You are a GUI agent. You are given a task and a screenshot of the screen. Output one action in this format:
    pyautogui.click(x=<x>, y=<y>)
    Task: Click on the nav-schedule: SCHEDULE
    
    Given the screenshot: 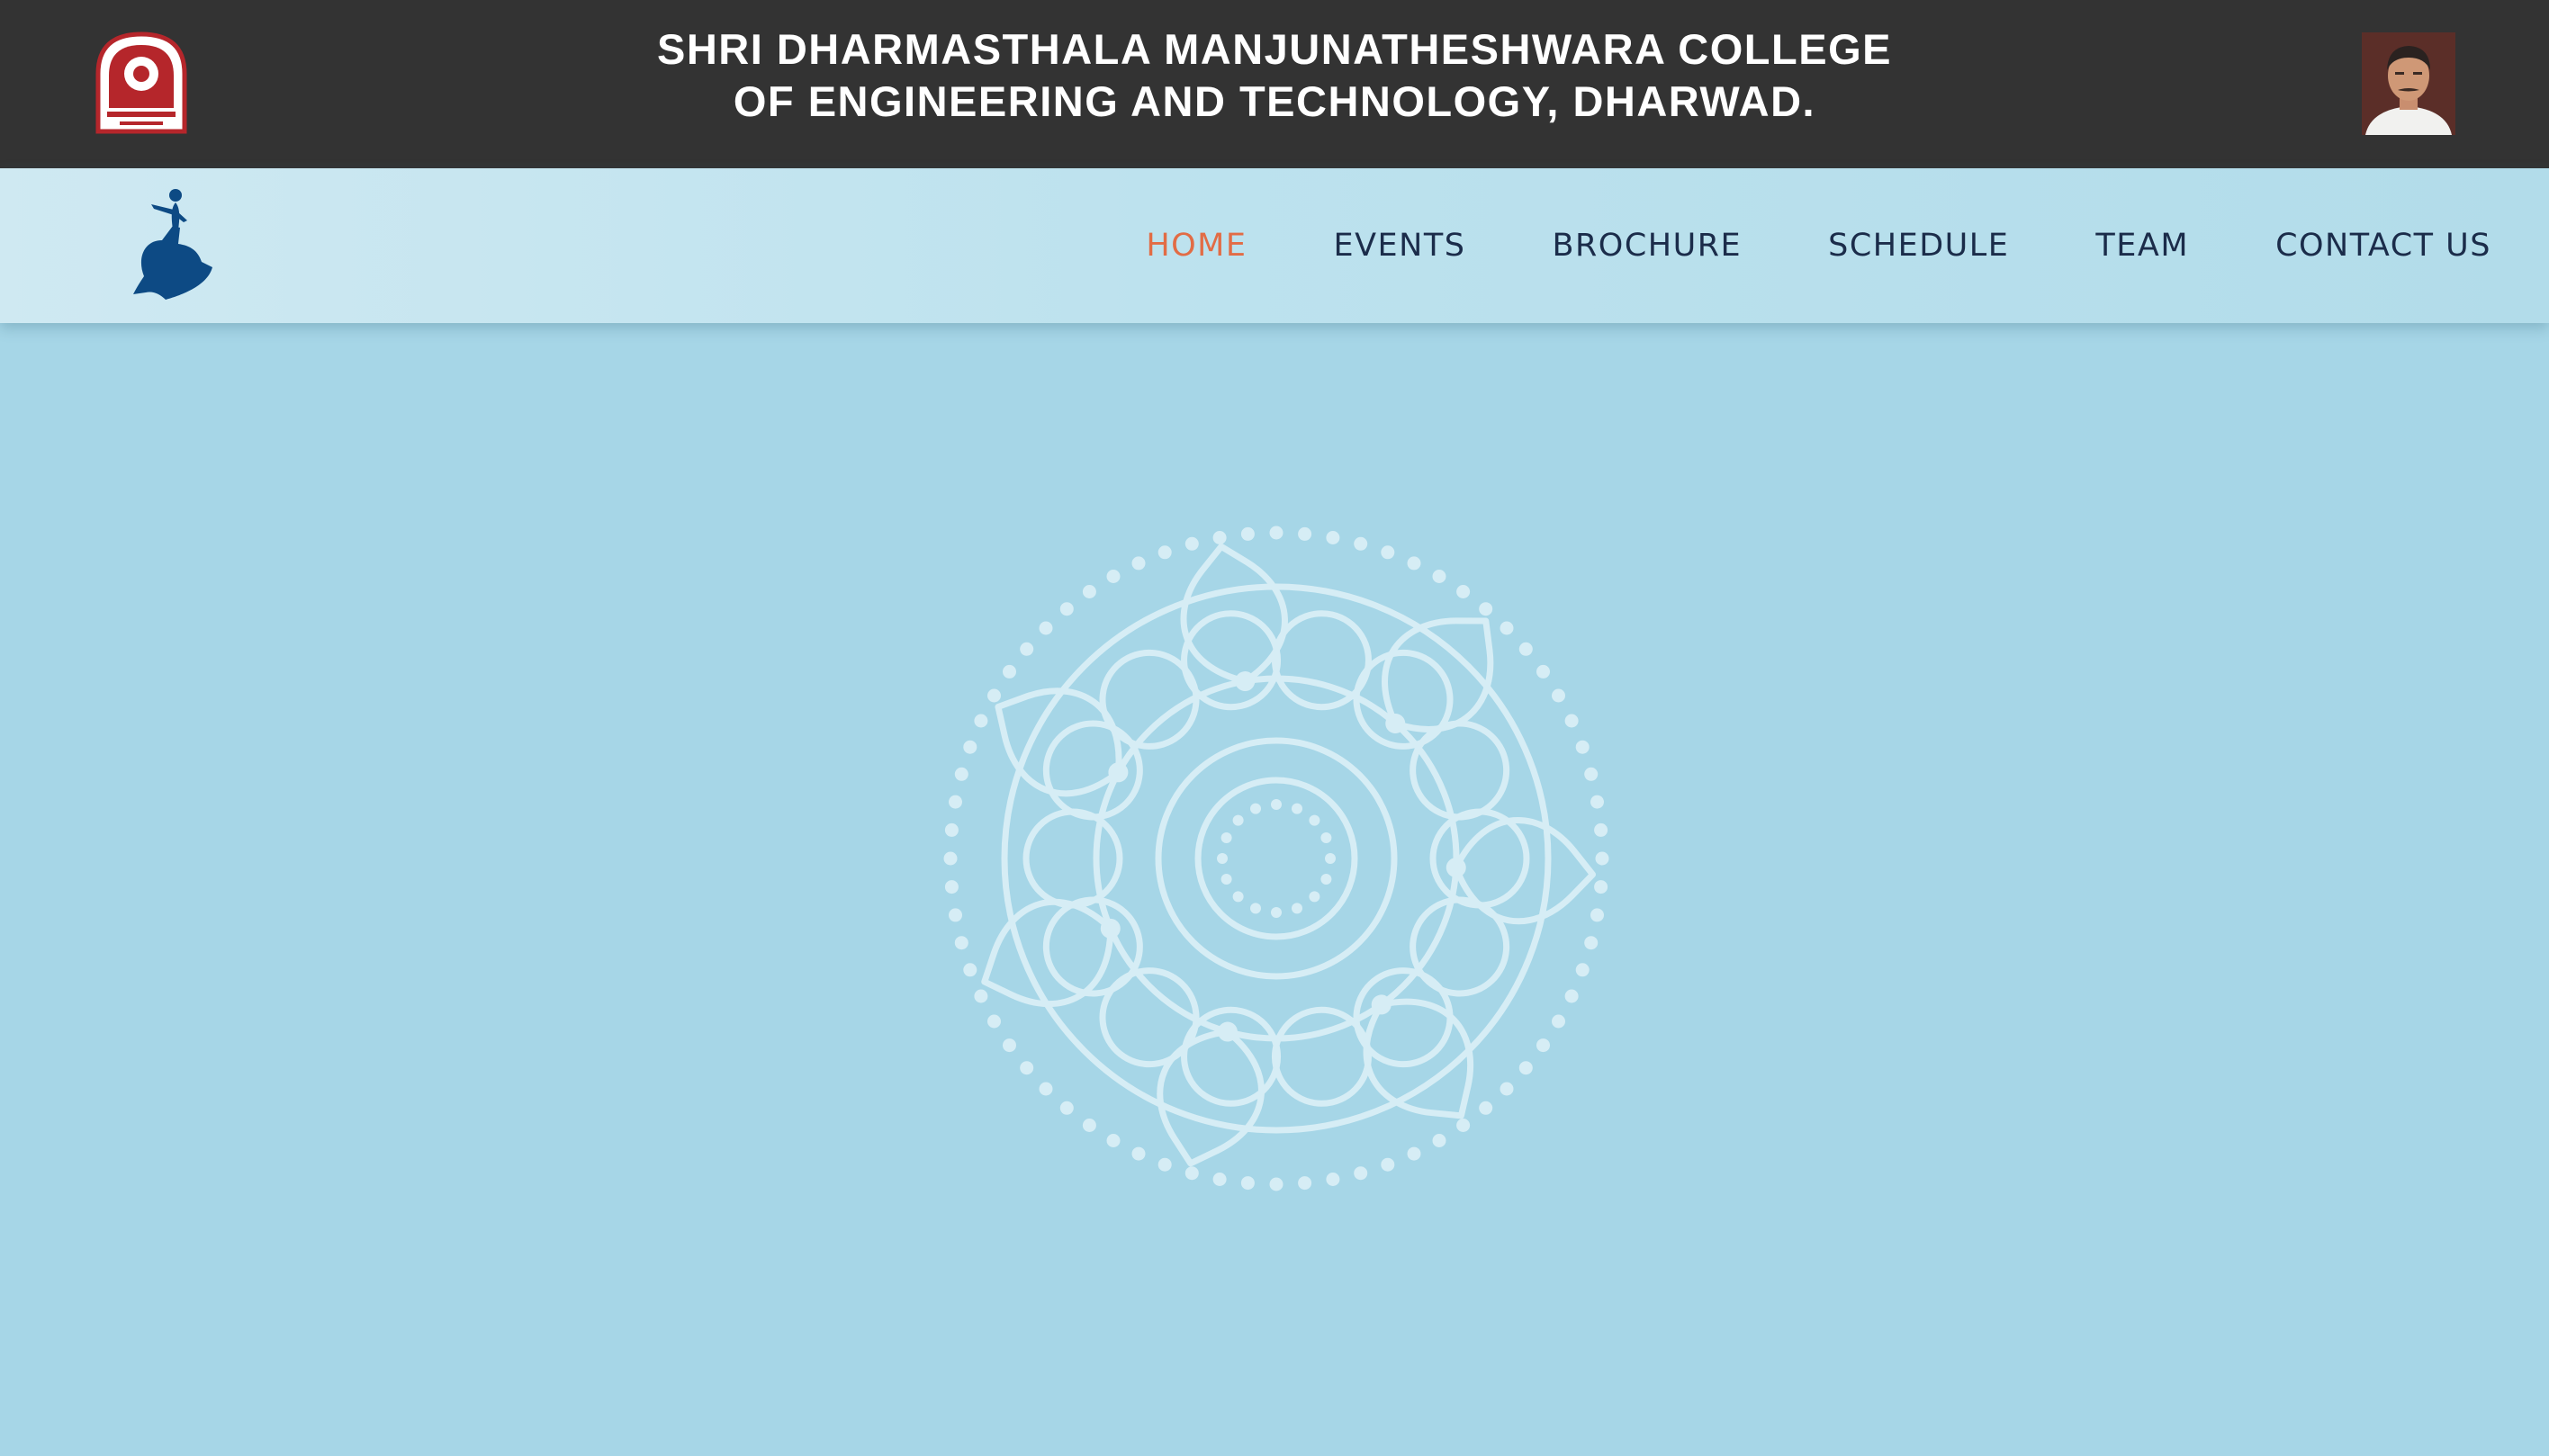 What is the action you would take?
    pyautogui.click(x=1918, y=246)
    